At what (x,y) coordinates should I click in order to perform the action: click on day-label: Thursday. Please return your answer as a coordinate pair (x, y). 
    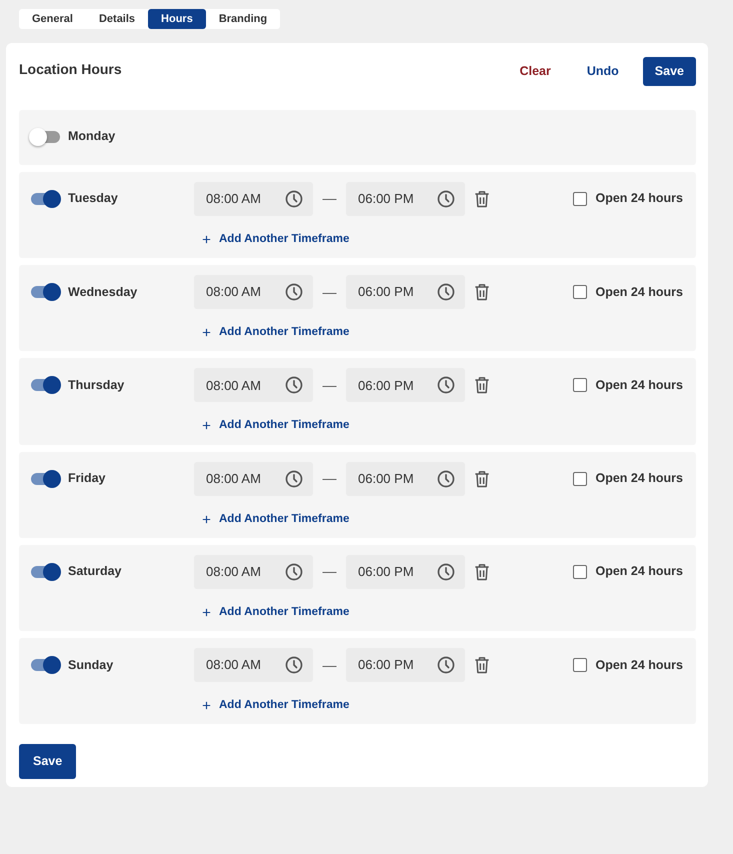
    Looking at the image, I should click on (96, 385).